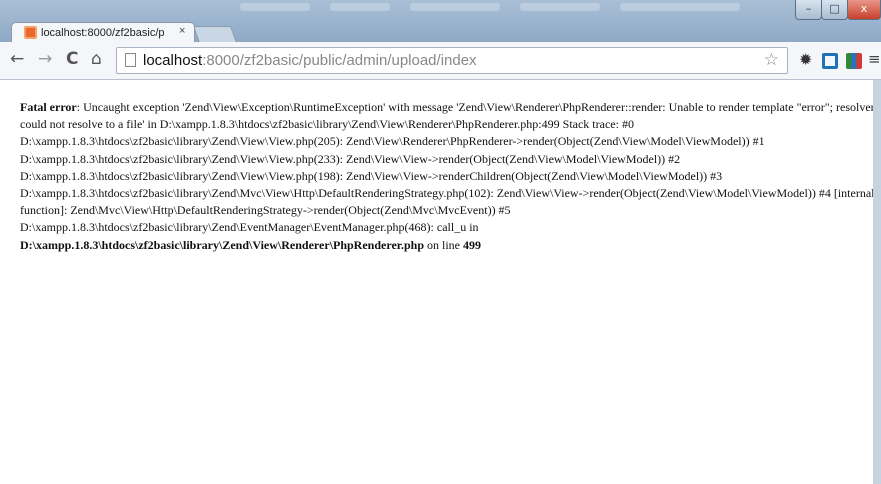 The image size is (881, 484). What do you see at coordinates (72, 59) in the screenshot?
I see `reload-icon: C` at bounding box center [72, 59].